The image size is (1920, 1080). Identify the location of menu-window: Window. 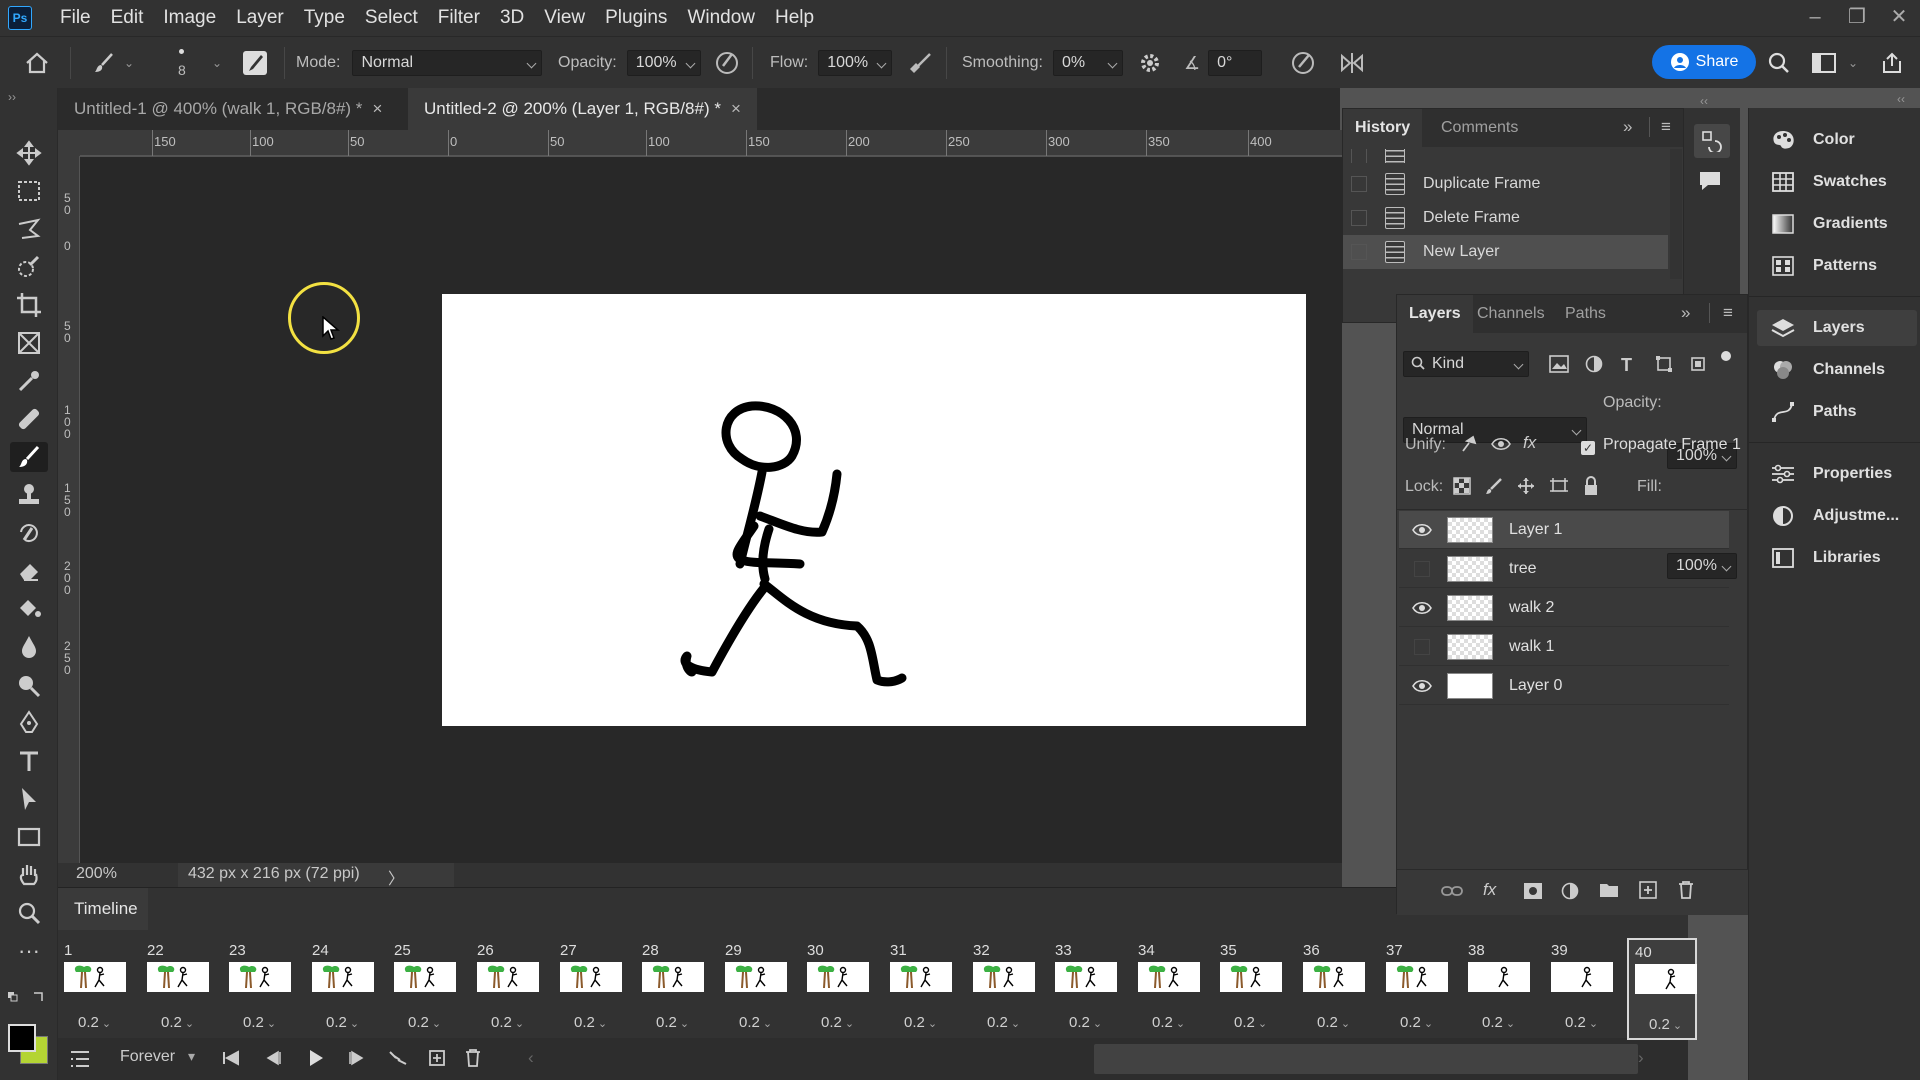
(721, 18).